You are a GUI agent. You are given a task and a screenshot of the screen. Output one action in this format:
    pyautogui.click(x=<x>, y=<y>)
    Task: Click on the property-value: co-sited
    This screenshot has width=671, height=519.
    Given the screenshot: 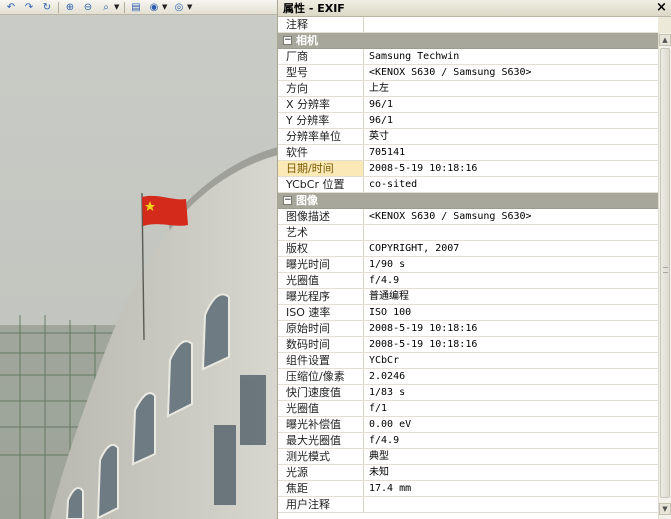 What is the action you would take?
    pyautogui.click(x=511, y=184)
    